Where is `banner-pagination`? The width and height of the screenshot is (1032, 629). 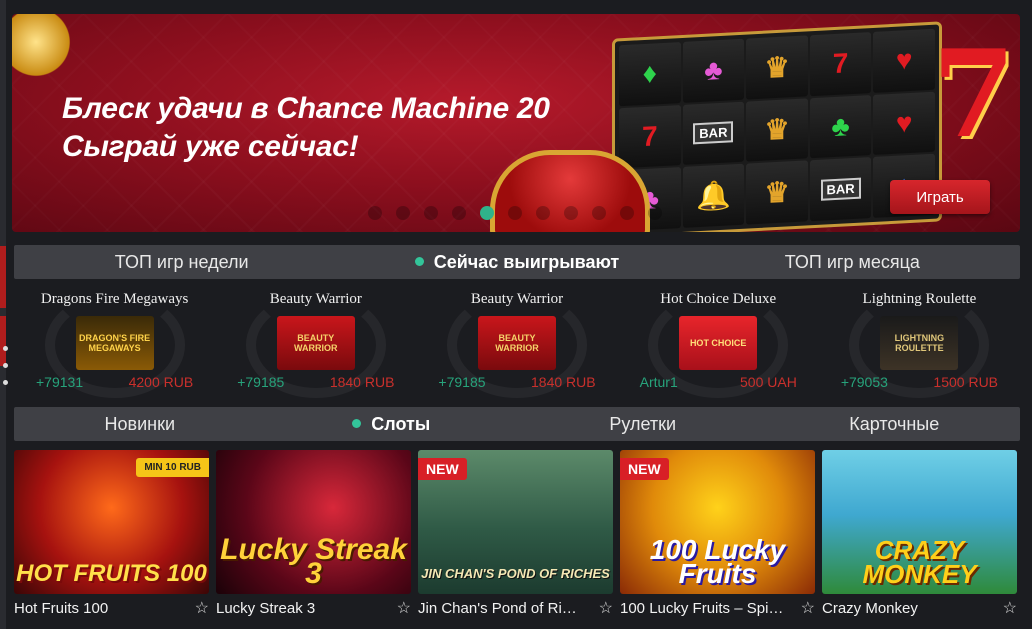 banner-pagination is located at coordinates (515, 213).